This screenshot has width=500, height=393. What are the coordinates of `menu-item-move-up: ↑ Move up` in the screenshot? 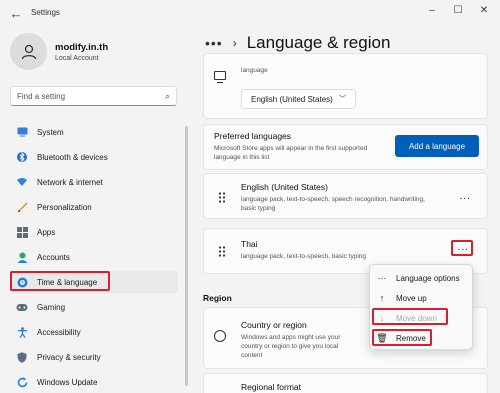 It's located at (401, 298).